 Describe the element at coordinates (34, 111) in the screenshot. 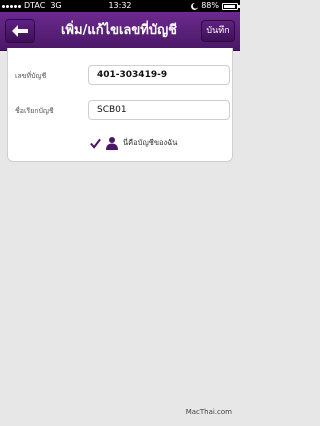

I see `account-name-label: ชื่อเรียกบัญชี` at that location.